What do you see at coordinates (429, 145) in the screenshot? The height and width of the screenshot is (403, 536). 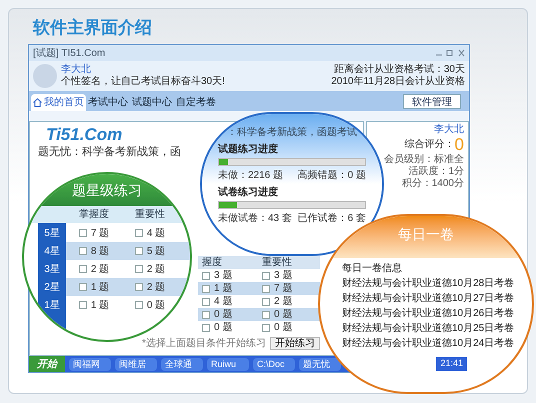 I see `score-label: 综合评分：` at bounding box center [429, 145].